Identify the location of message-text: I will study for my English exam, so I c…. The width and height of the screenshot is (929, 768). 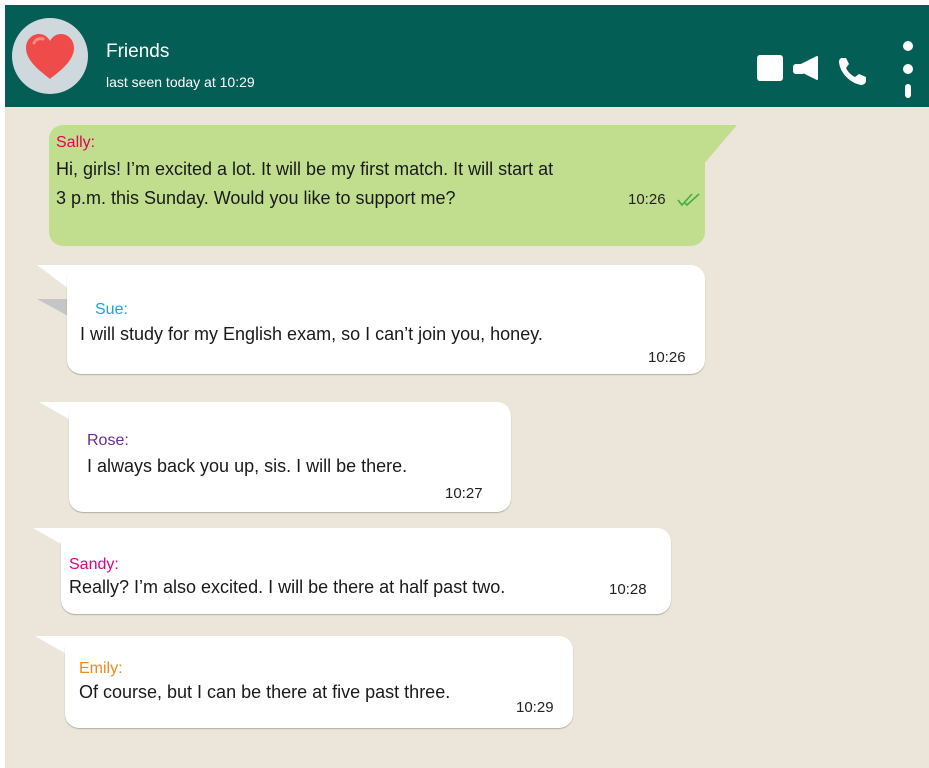
(311, 334).